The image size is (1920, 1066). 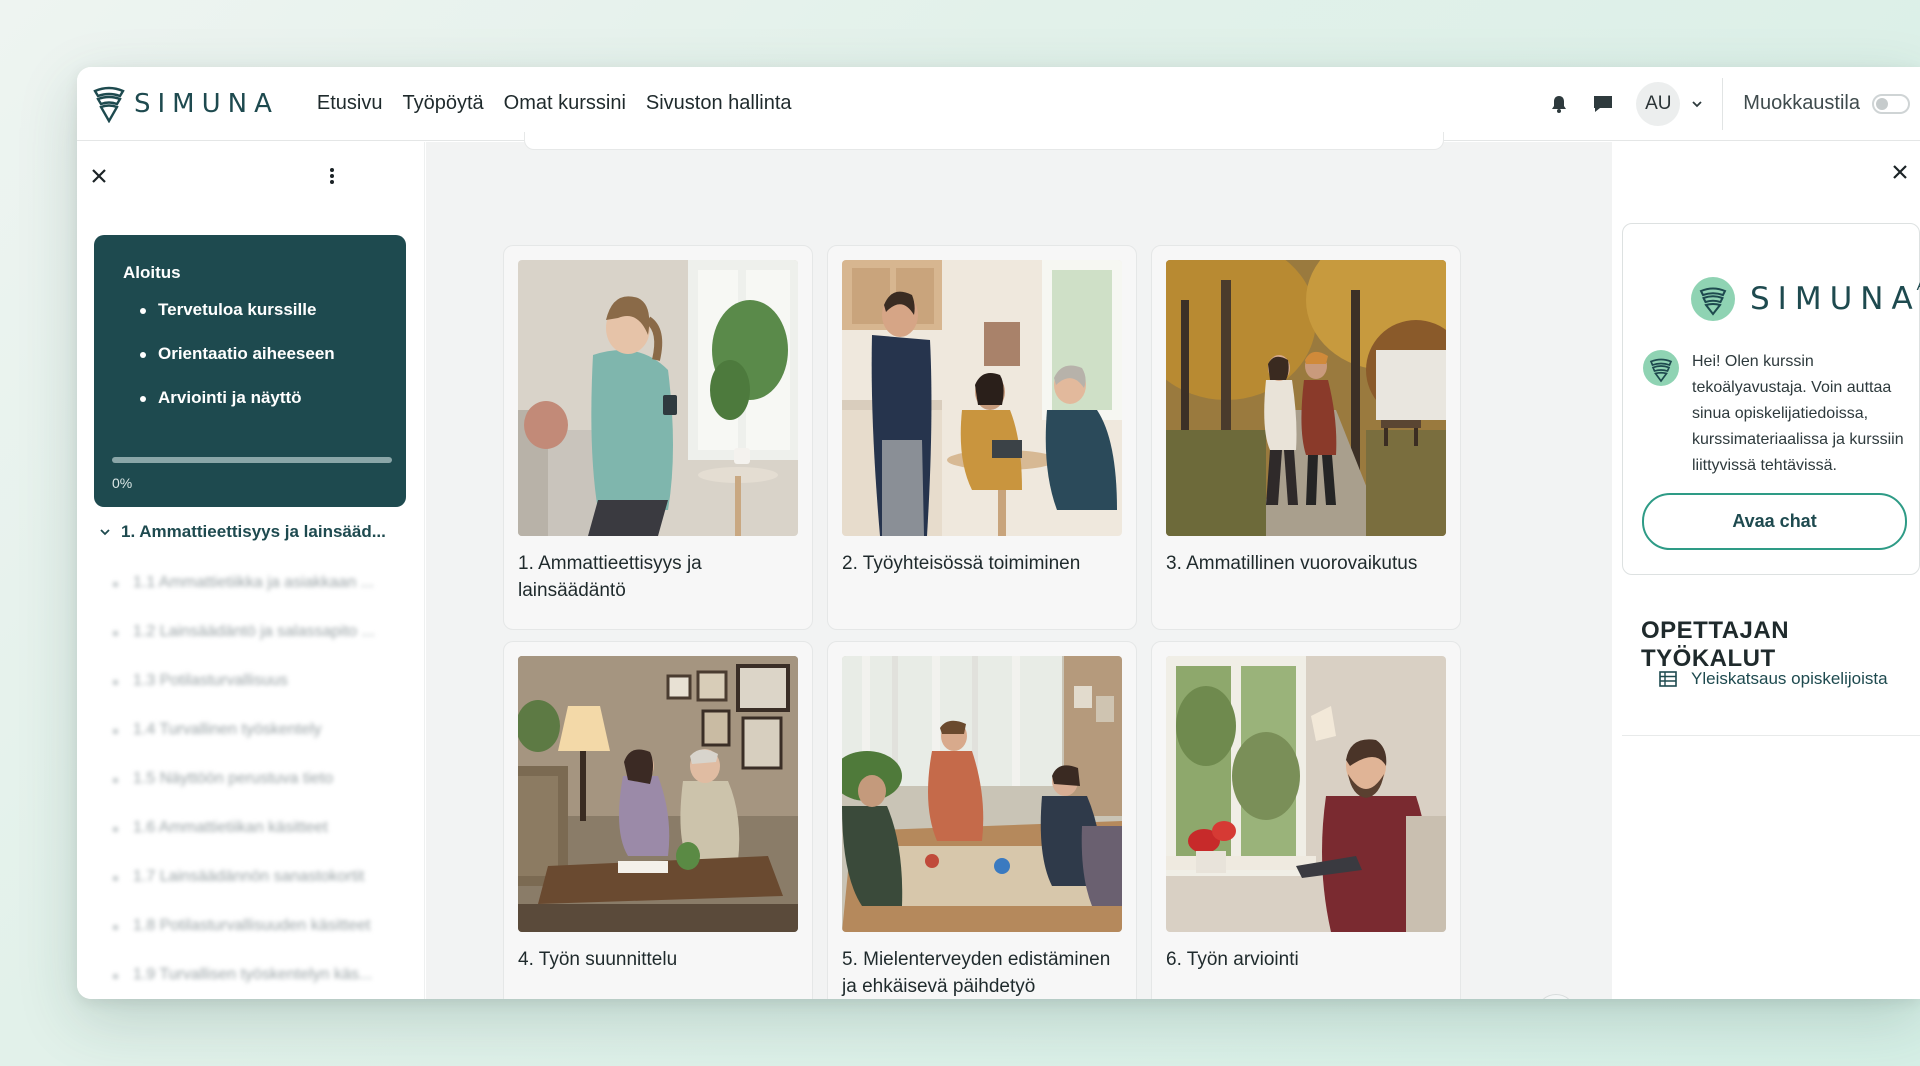 What do you see at coordinates (109, 104) in the screenshot?
I see `simuna-logo-icon` at bounding box center [109, 104].